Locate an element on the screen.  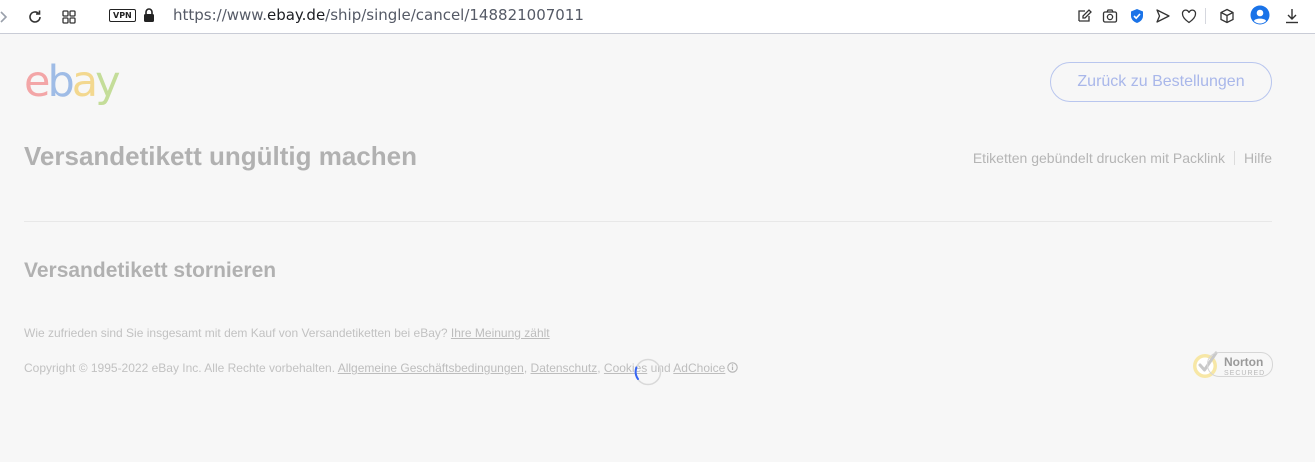
norton-badge-frame is located at coordinates (1240, 364).